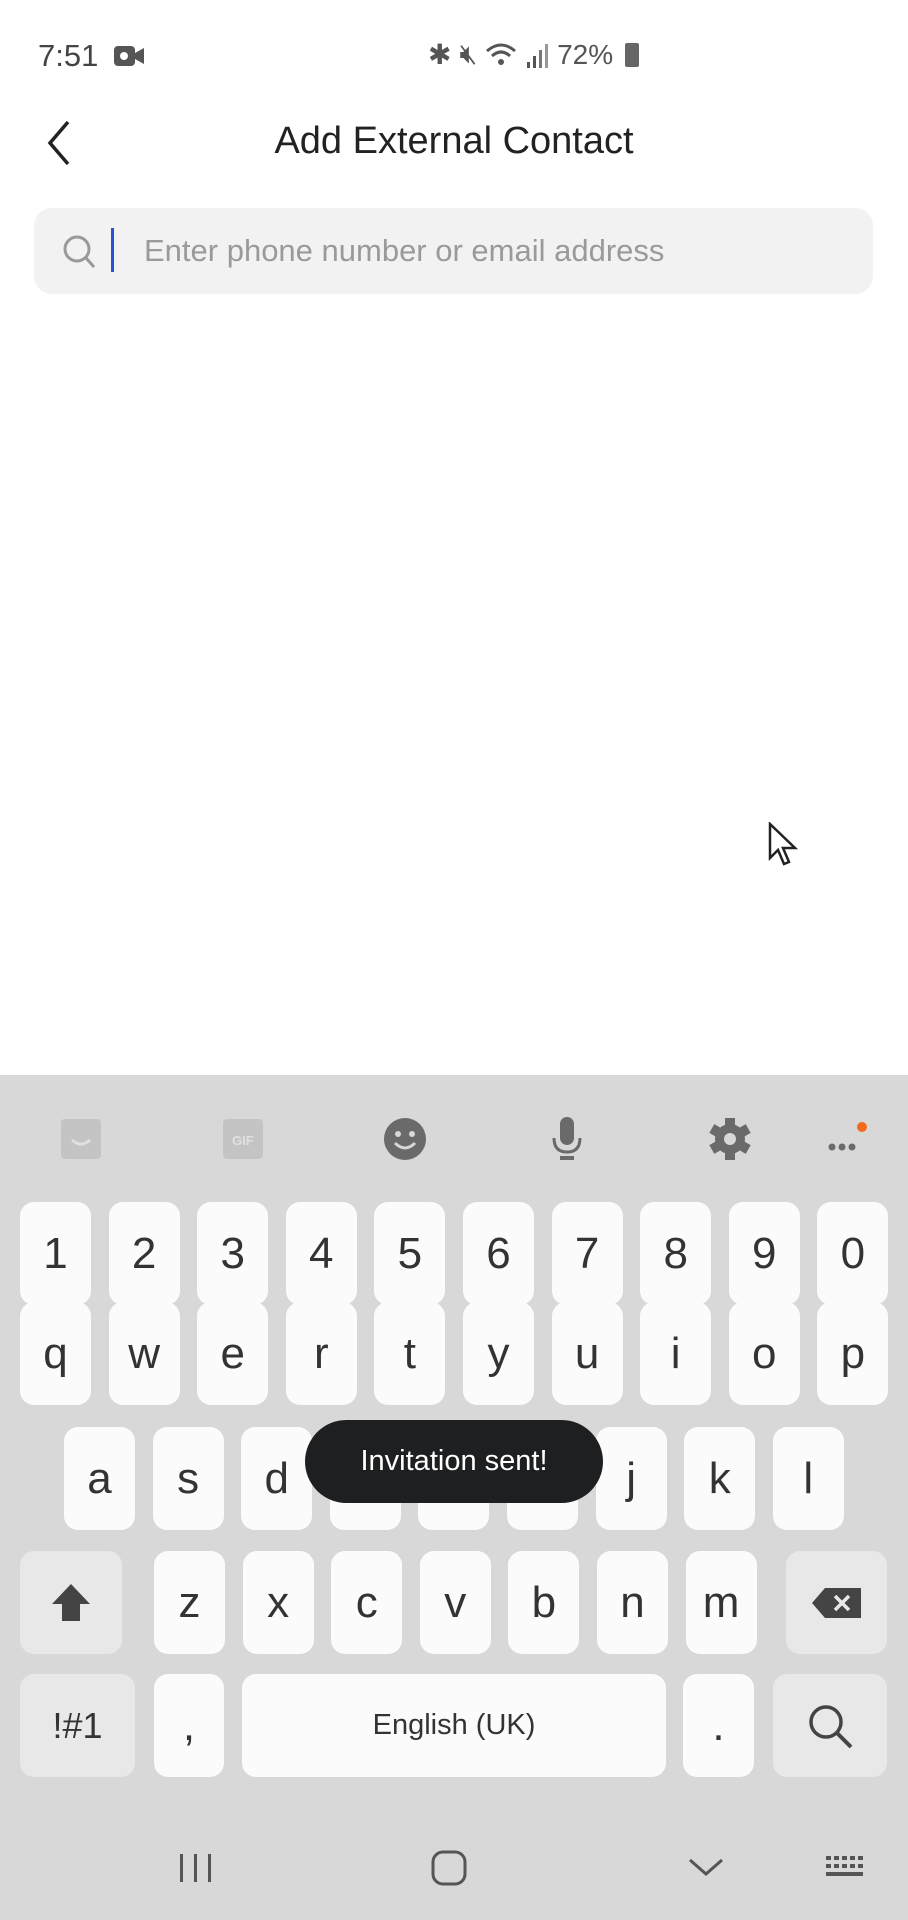 The image size is (908, 1920). I want to click on battery-percent: 72%, so click(585, 54).